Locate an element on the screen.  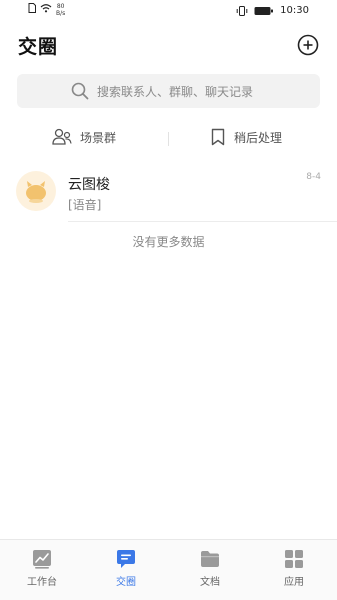
scene-group-label: 场景群 is located at coordinates (98, 137).